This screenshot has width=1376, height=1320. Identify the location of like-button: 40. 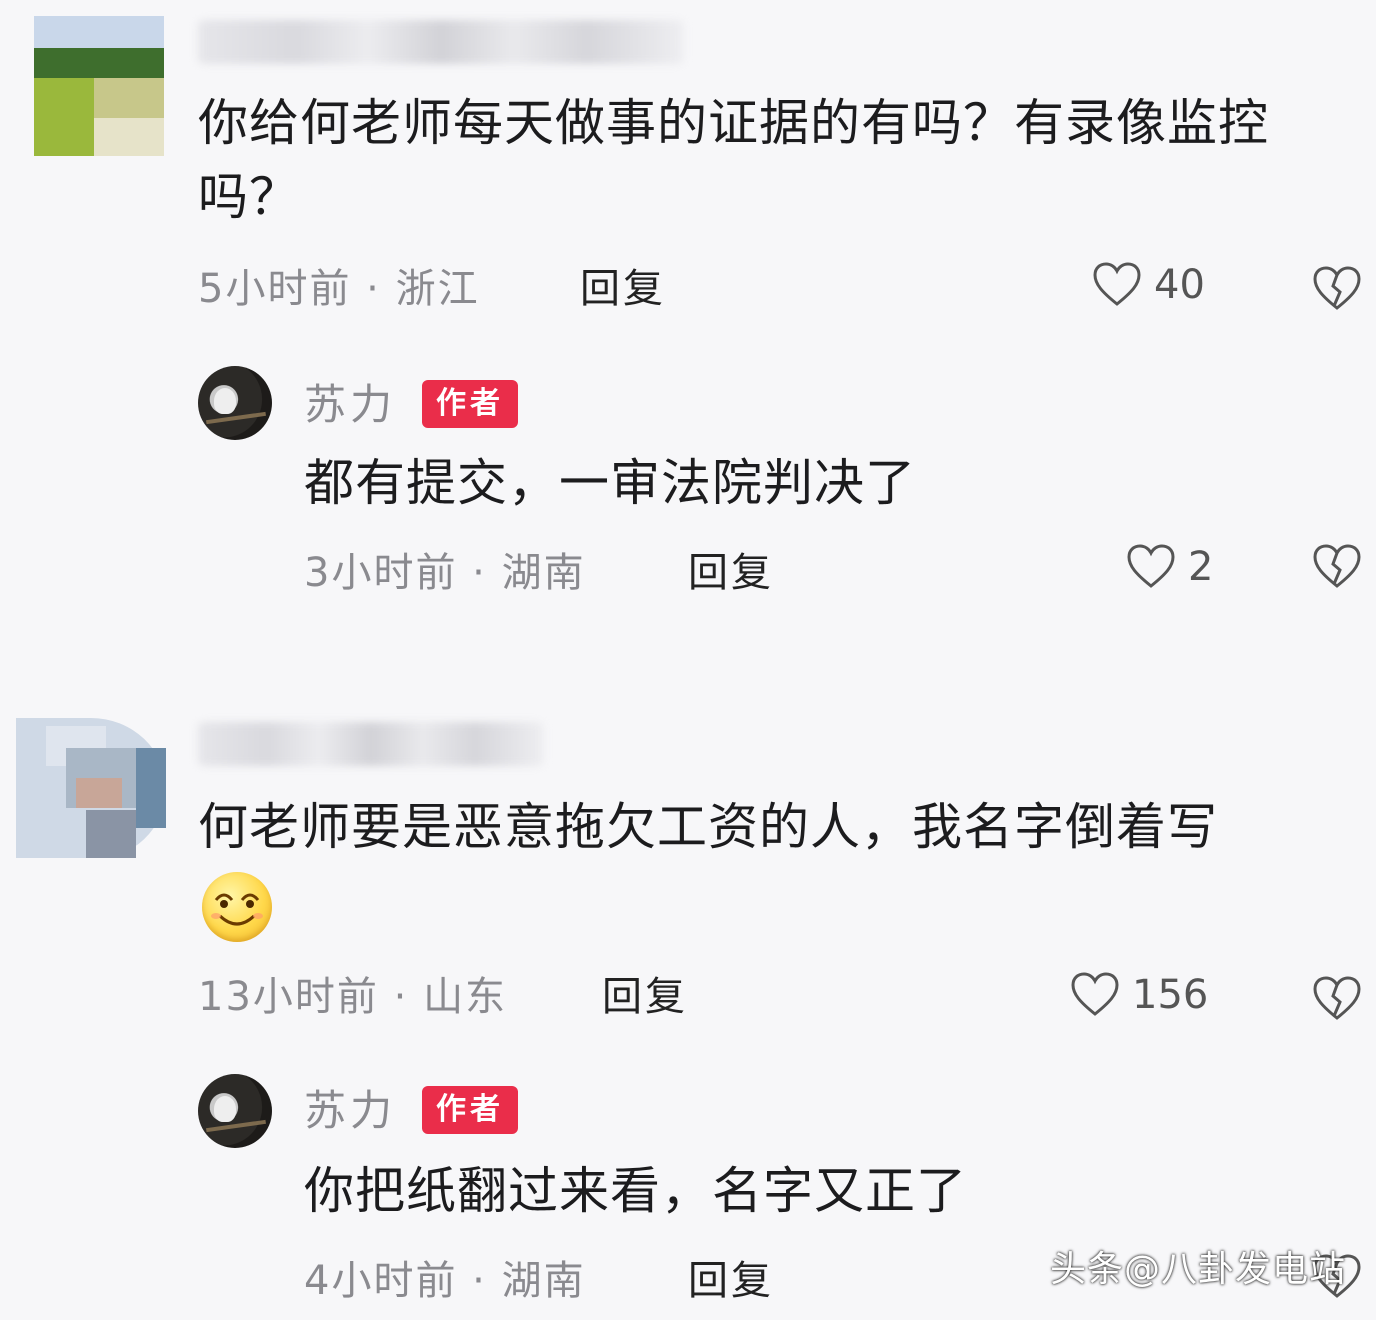
(1148, 285).